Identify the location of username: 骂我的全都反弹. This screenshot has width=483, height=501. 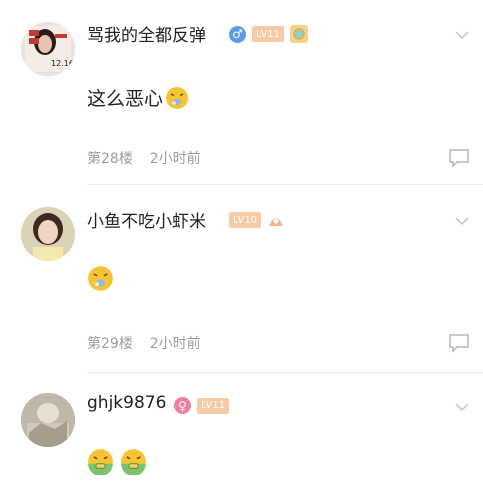
(146, 33).